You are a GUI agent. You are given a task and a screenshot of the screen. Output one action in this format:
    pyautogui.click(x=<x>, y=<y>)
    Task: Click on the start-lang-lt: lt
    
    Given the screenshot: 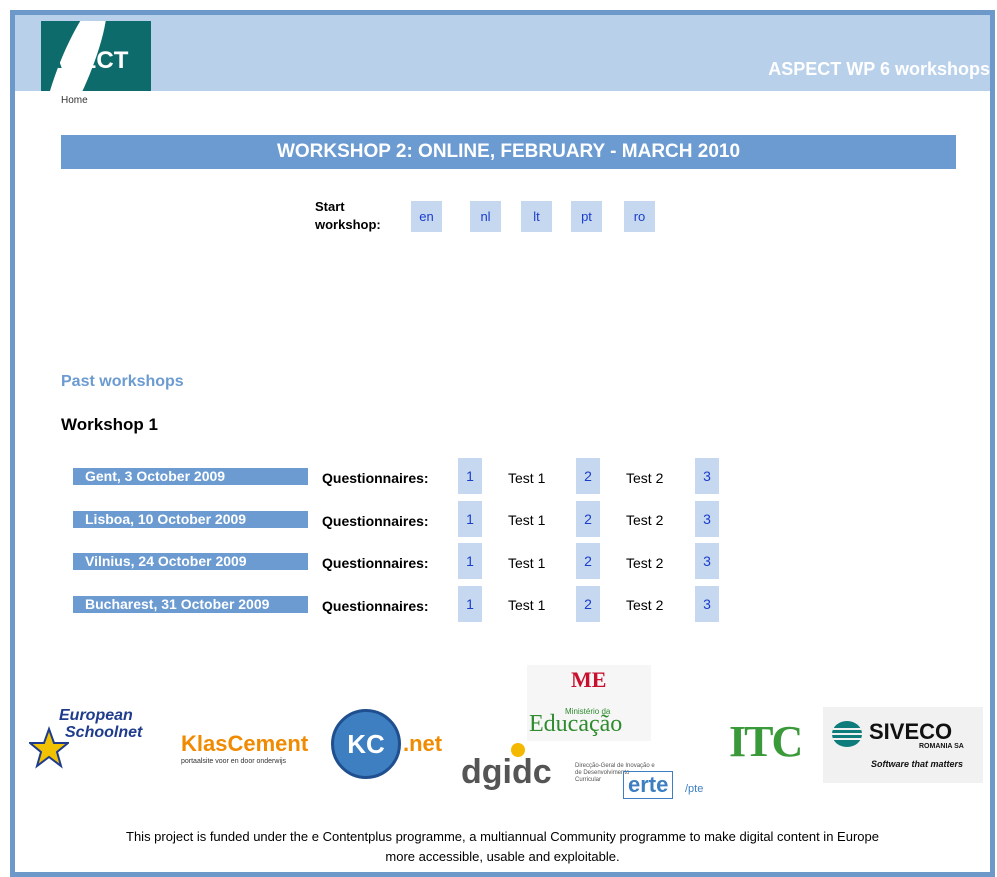 What is the action you would take?
    pyautogui.click(x=536, y=216)
    